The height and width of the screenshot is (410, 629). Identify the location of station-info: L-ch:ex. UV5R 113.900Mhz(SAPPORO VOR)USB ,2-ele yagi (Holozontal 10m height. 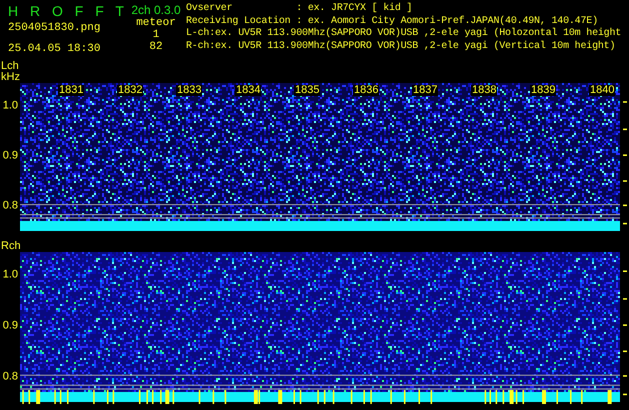
(404, 34).